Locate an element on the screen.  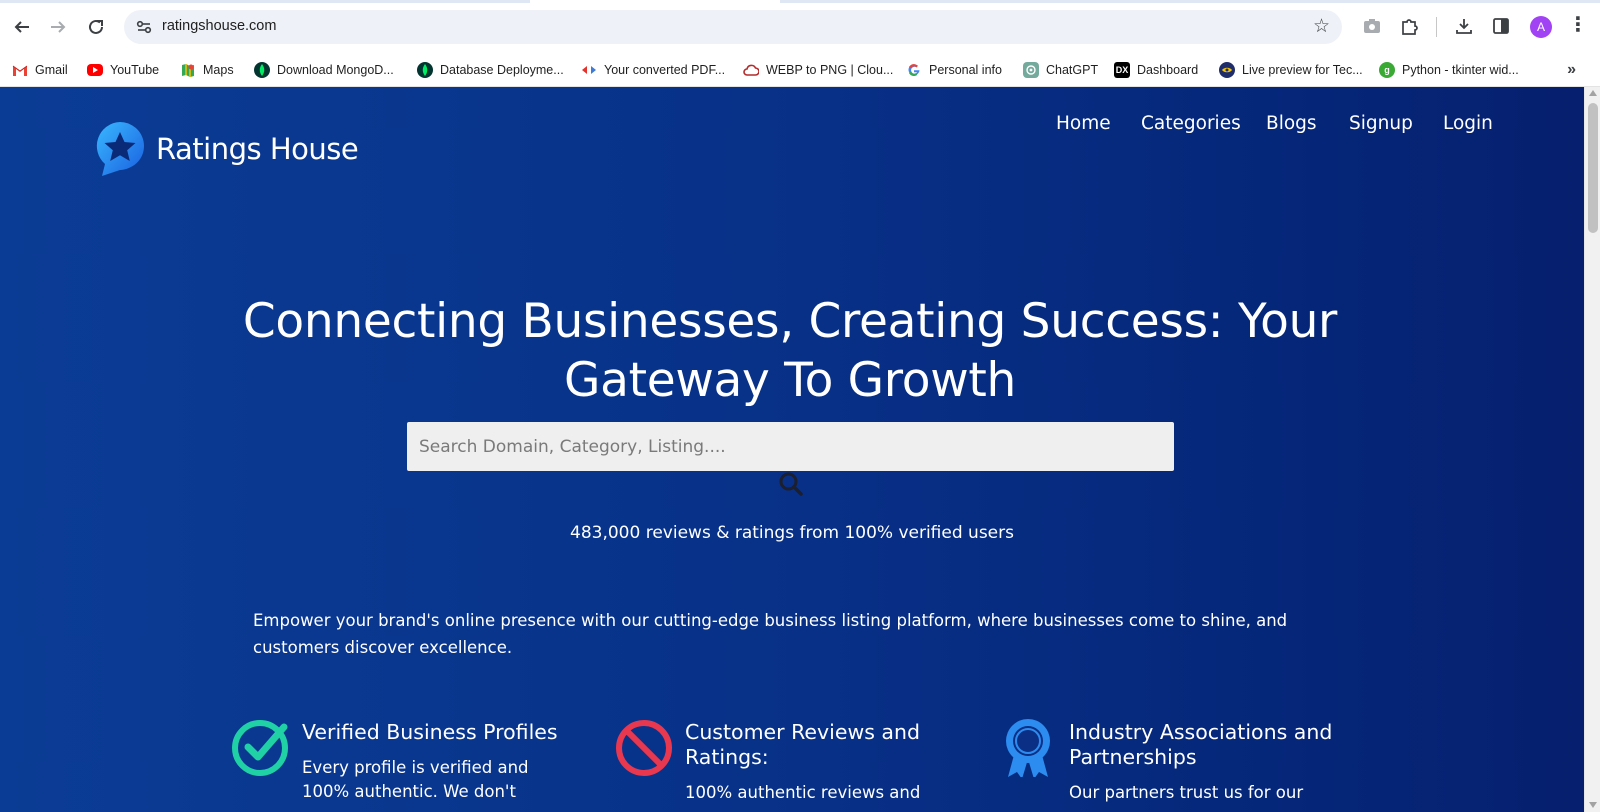
bookmark-chatgpt: ChatGPT is located at coordinates (1060, 70).